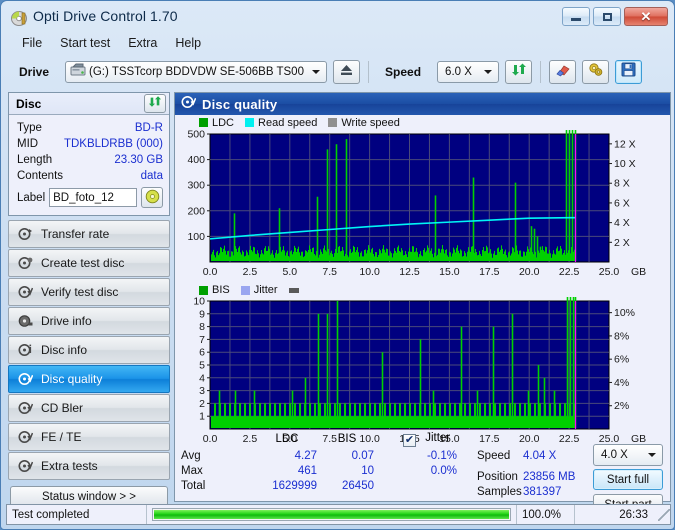  What do you see at coordinates (202, 417) in the screenshot?
I see `svg-text: 1` at bounding box center [202, 417].